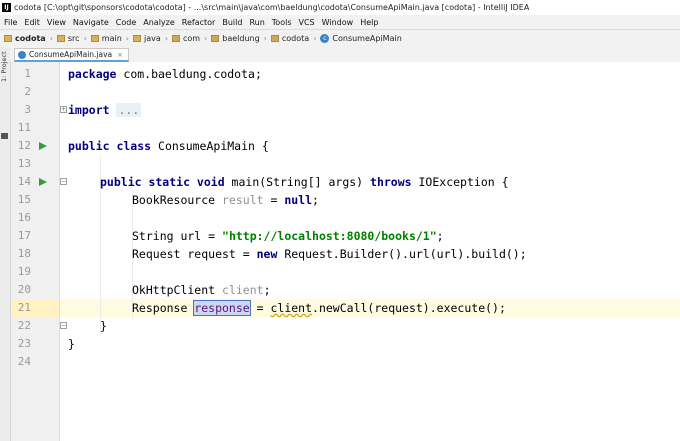 The height and width of the screenshot is (441, 680). I want to click on line-number: 24, so click(24, 361).